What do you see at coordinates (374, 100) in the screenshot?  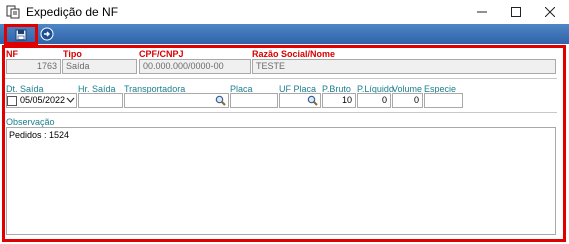 I see `p-liquido-field: 0` at bounding box center [374, 100].